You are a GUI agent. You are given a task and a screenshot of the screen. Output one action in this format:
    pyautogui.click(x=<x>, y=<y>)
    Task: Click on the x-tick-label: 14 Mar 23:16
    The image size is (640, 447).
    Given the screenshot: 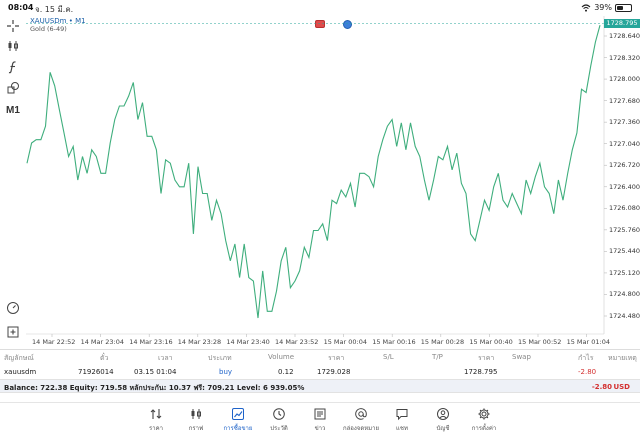 What is the action you would take?
    pyautogui.click(x=151, y=342)
    